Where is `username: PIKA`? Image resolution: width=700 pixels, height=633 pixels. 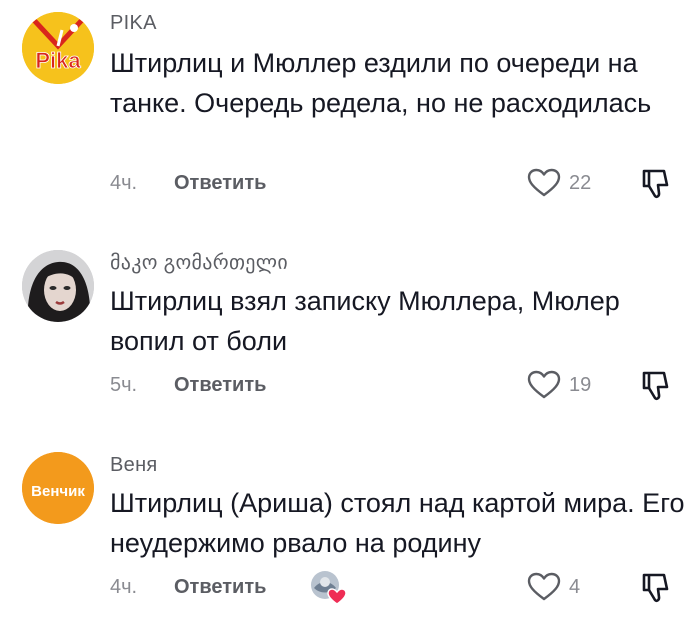 username: PIKA is located at coordinates (133, 23).